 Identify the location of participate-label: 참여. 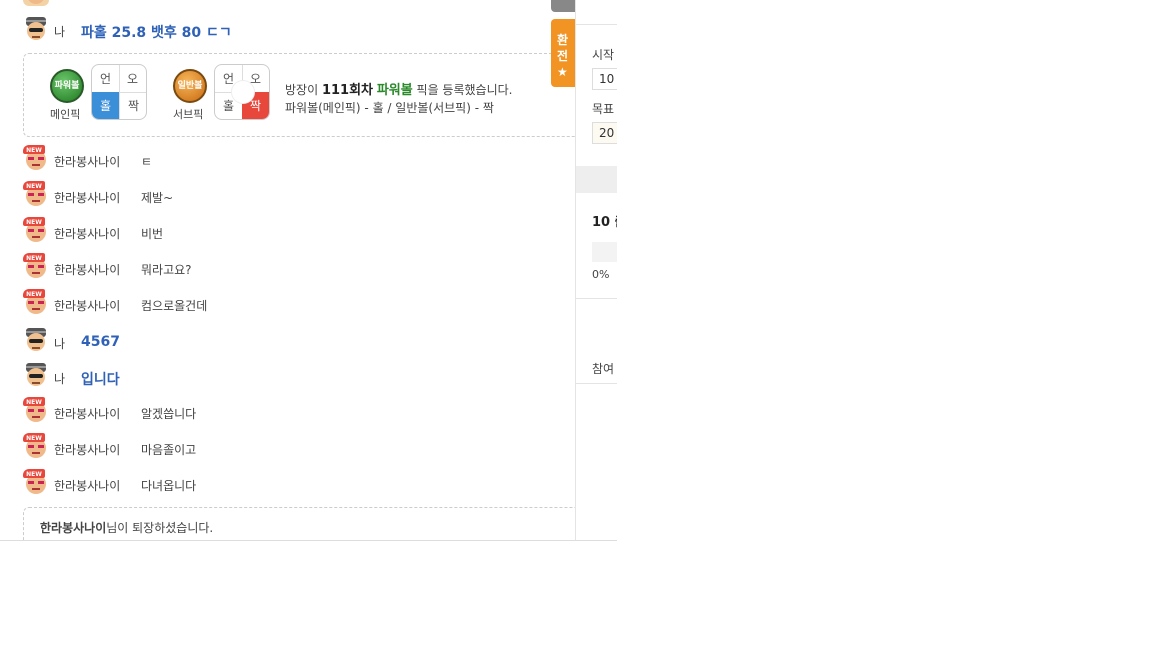
(603, 369).